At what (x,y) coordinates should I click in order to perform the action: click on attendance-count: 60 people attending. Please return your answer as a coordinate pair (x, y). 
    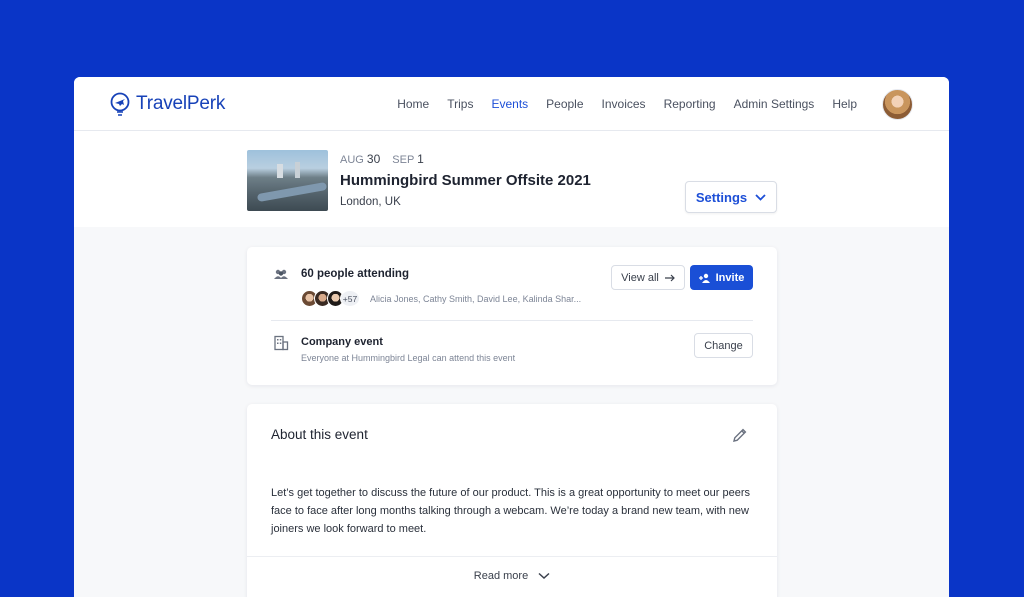
    Looking at the image, I should click on (355, 274).